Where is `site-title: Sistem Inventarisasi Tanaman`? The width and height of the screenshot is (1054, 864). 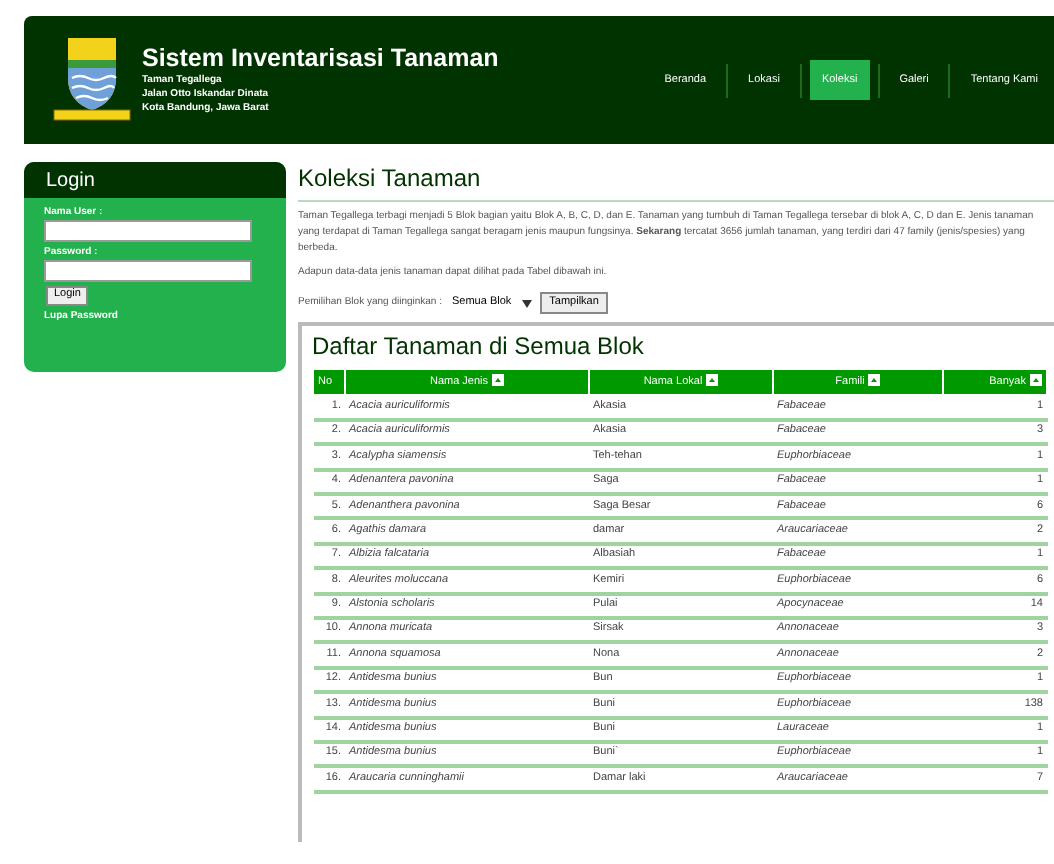 site-title: Sistem Inventarisasi Tanaman is located at coordinates (320, 59).